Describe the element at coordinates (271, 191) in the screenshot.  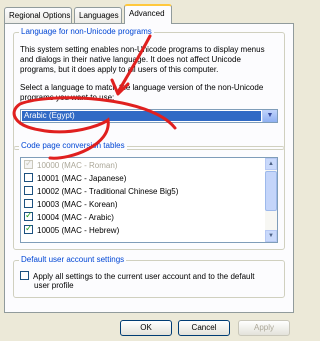
I see `scroll-thumb` at that location.